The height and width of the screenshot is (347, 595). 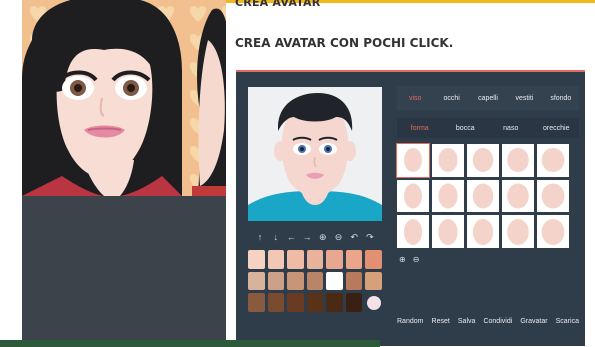 What do you see at coordinates (466, 128) in the screenshot?
I see `subtab-bocca: bocca` at bounding box center [466, 128].